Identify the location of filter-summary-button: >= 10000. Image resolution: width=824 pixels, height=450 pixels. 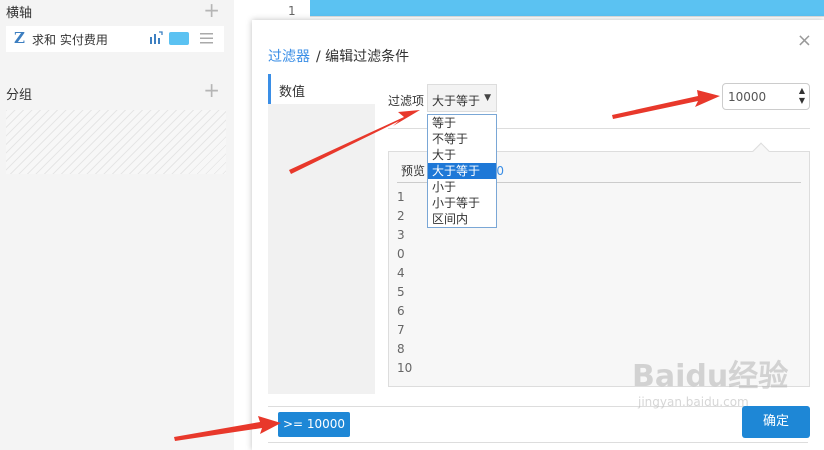
(314, 424).